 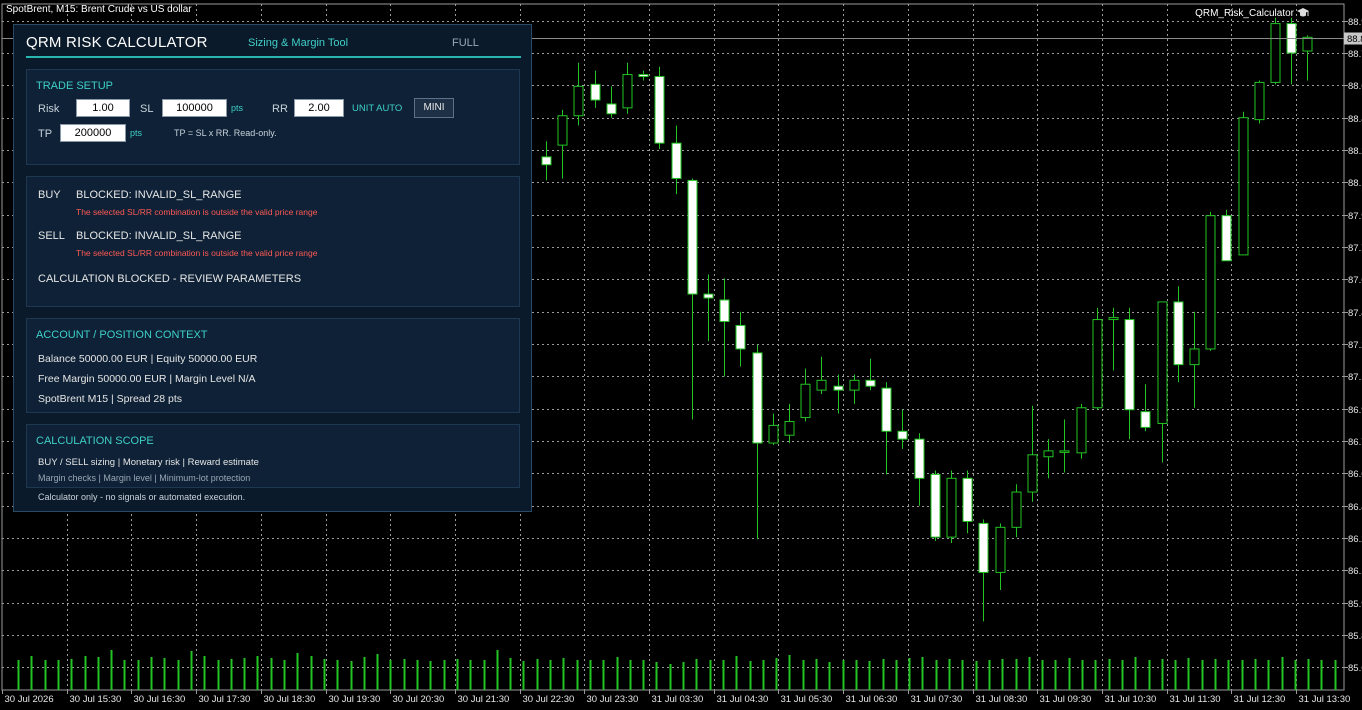 I want to click on sl-input, so click(x=194, y=108).